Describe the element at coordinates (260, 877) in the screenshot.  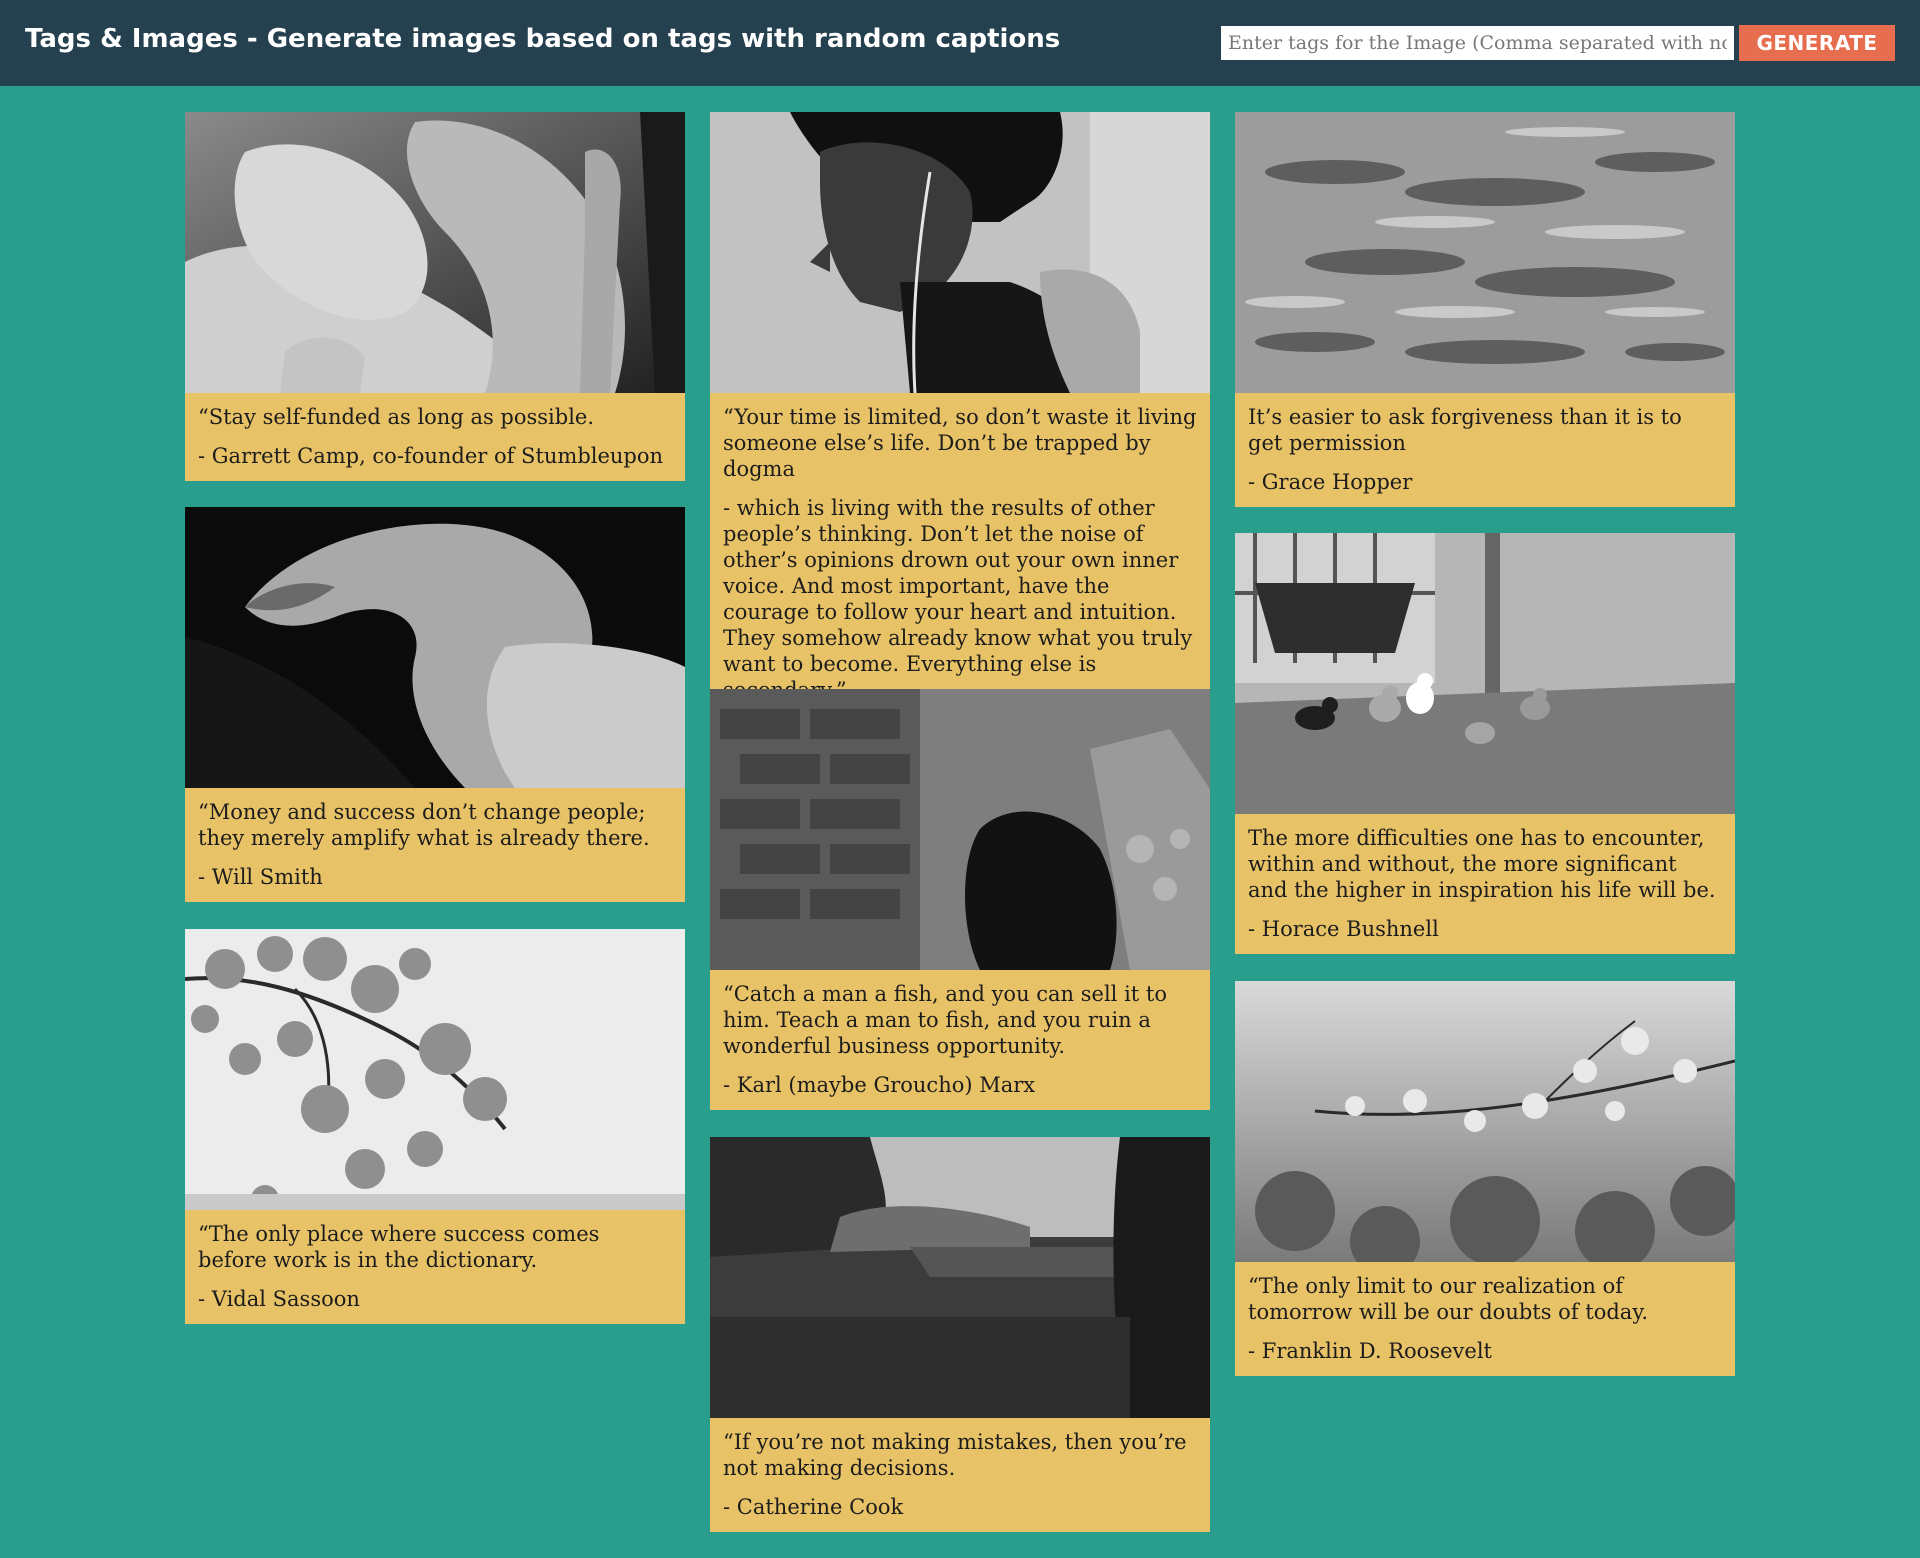
I see `quote-author: - Will Smith` at that location.